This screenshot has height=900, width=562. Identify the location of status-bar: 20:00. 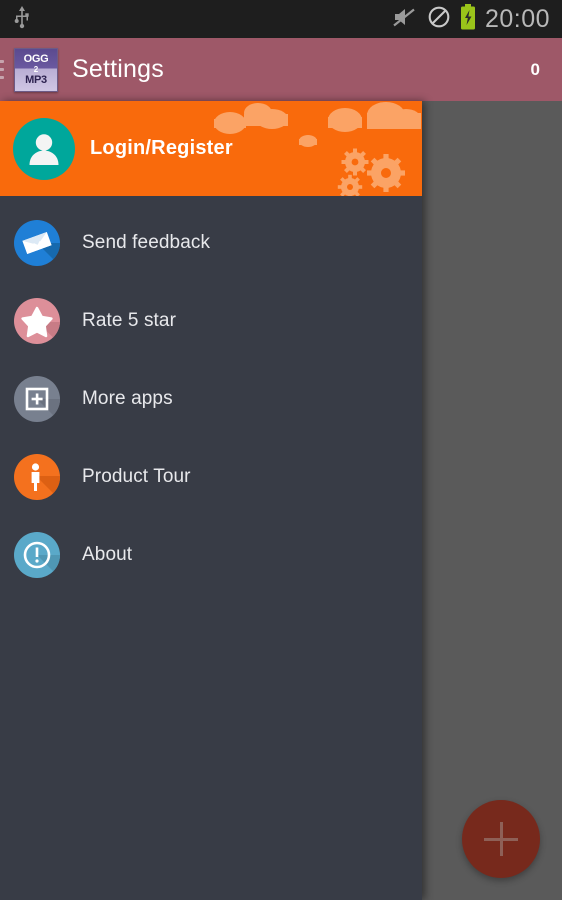
(281, 19).